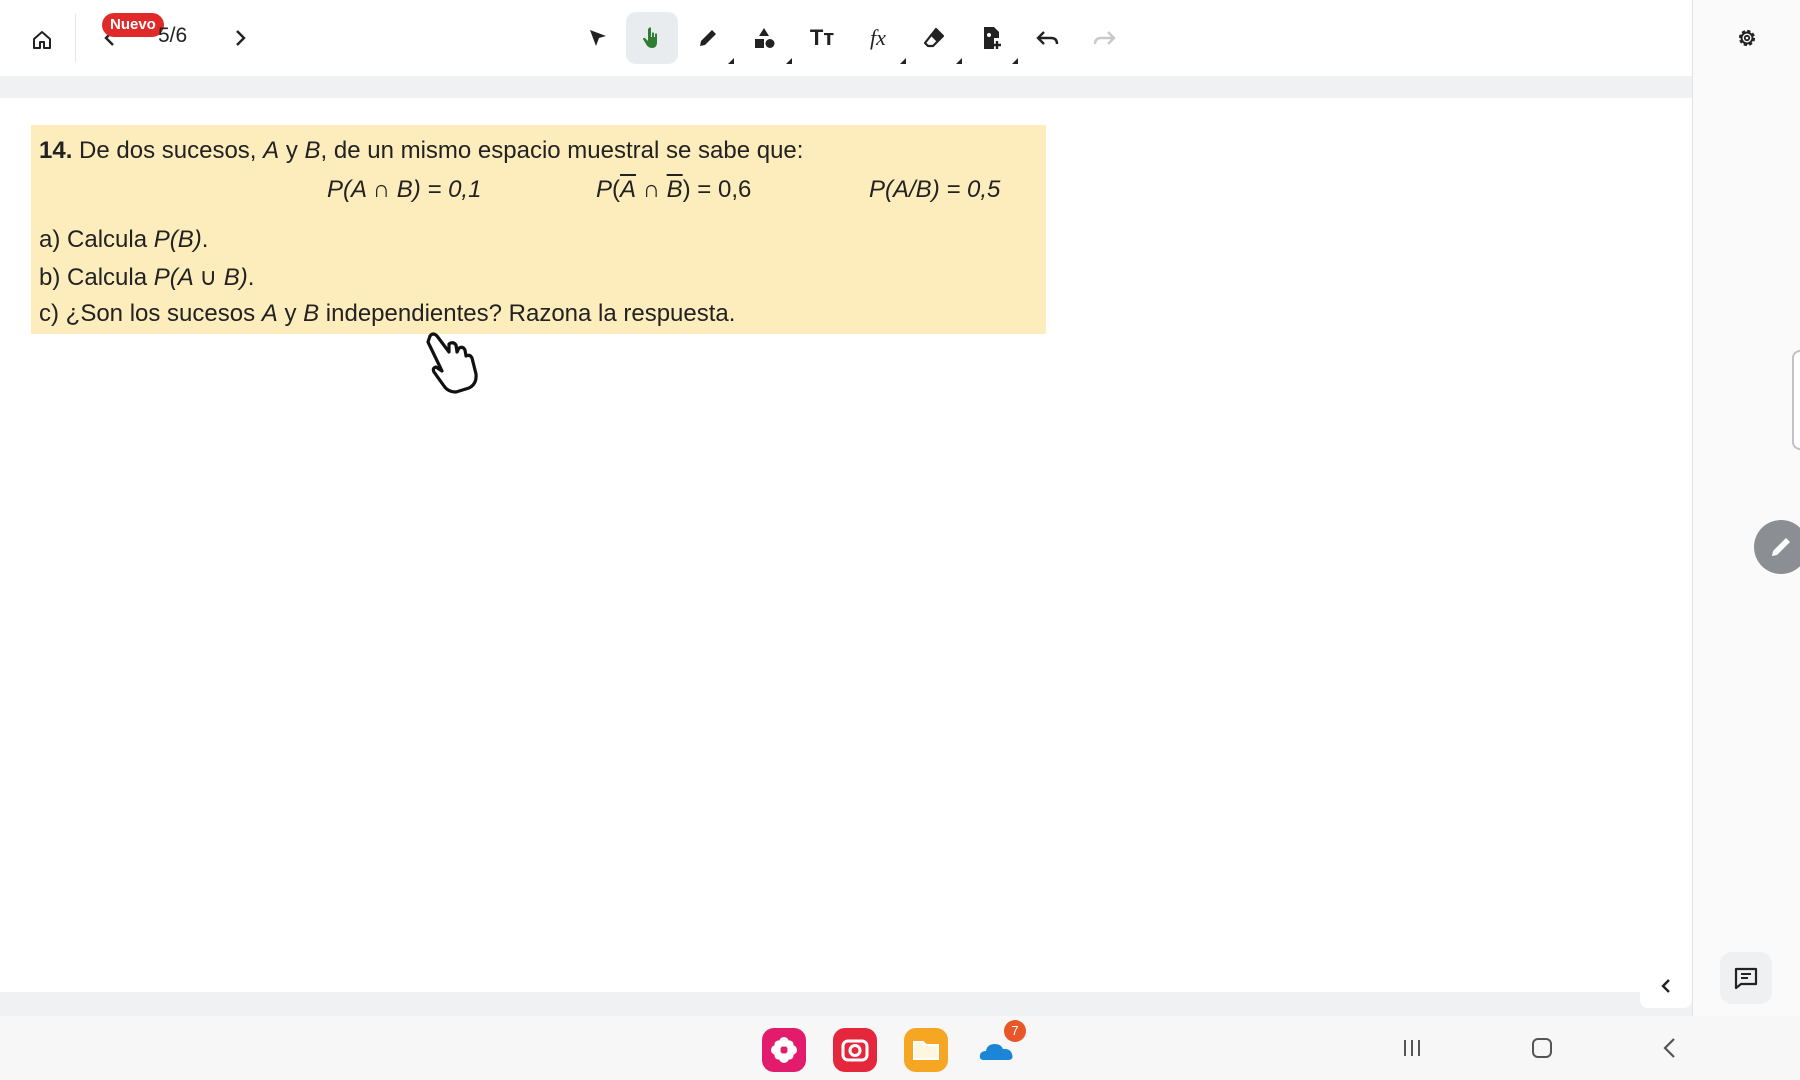 Image resolution: width=1800 pixels, height=1080 pixels. I want to click on collapse-panel-button, so click(1666, 986).